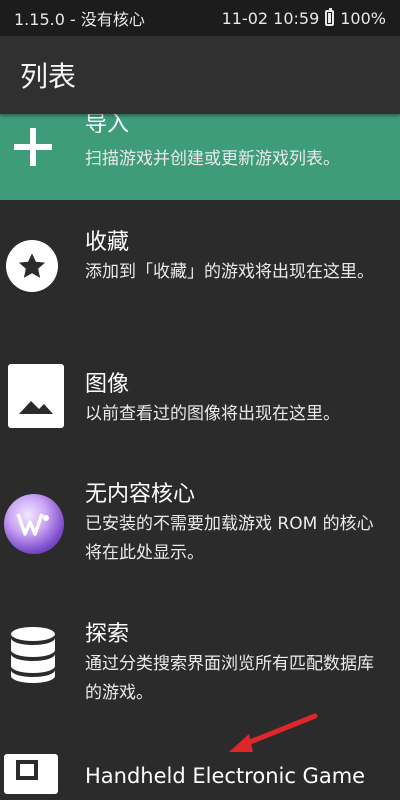 Image resolution: width=400 pixels, height=800 pixels. Describe the element at coordinates (229, 272) in the screenshot. I see `list-item-description: 添加到「收藏」的游戏将出现在这里。` at that location.